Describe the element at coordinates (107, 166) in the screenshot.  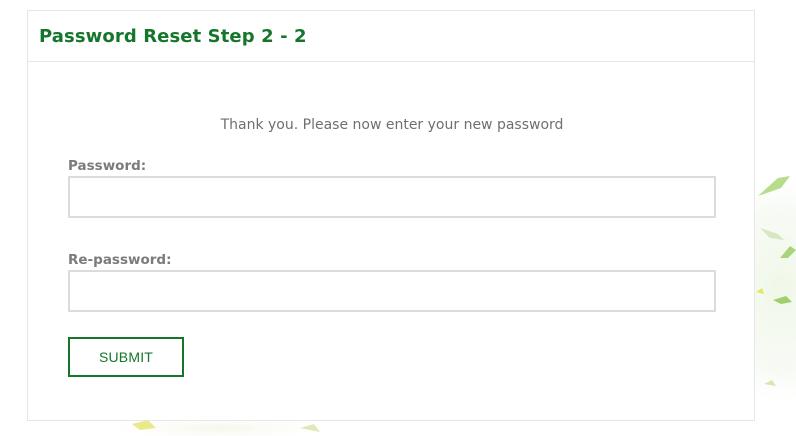
I see `password-label: Password:` at that location.